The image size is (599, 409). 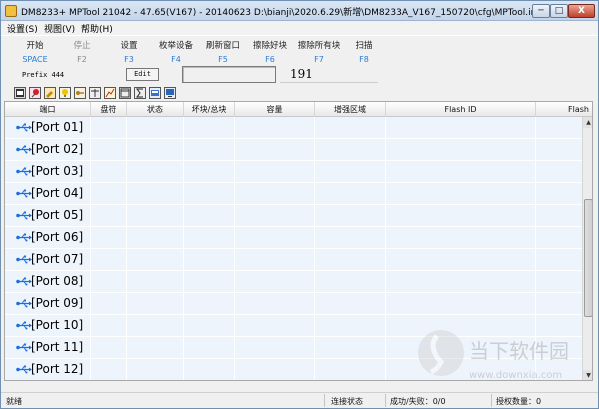 I want to click on scan-button: 扫描 F8, so click(x=364, y=51).